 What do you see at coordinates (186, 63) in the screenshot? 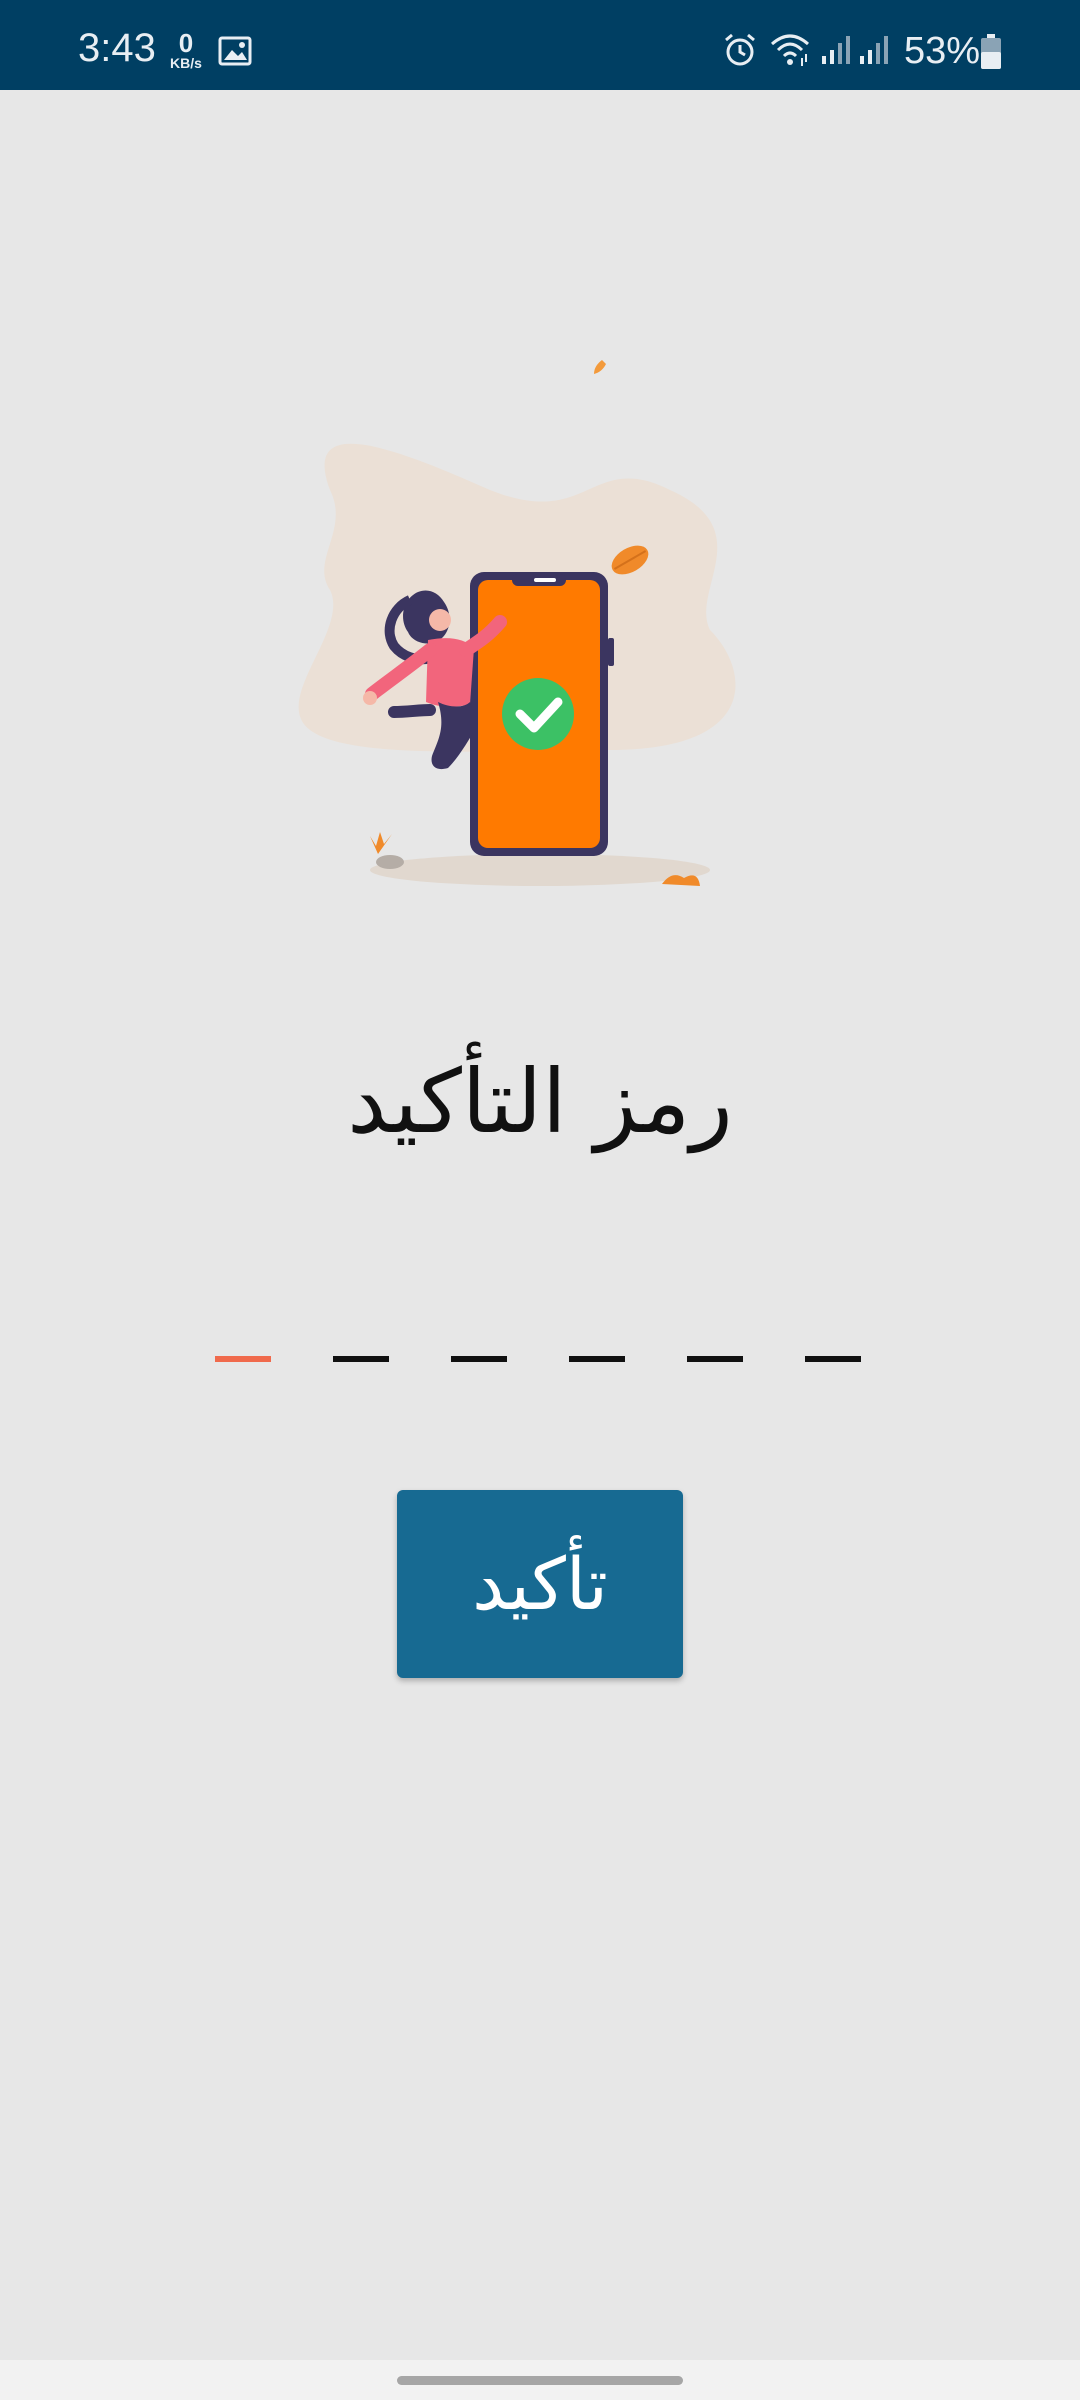
I see `network-speed-unit: KB/s` at bounding box center [186, 63].